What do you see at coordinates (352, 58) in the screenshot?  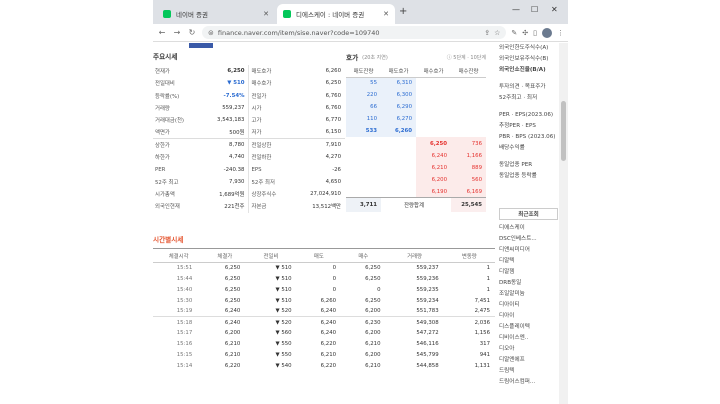 I see `orderbook-title: 호가` at bounding box center [352, 58].